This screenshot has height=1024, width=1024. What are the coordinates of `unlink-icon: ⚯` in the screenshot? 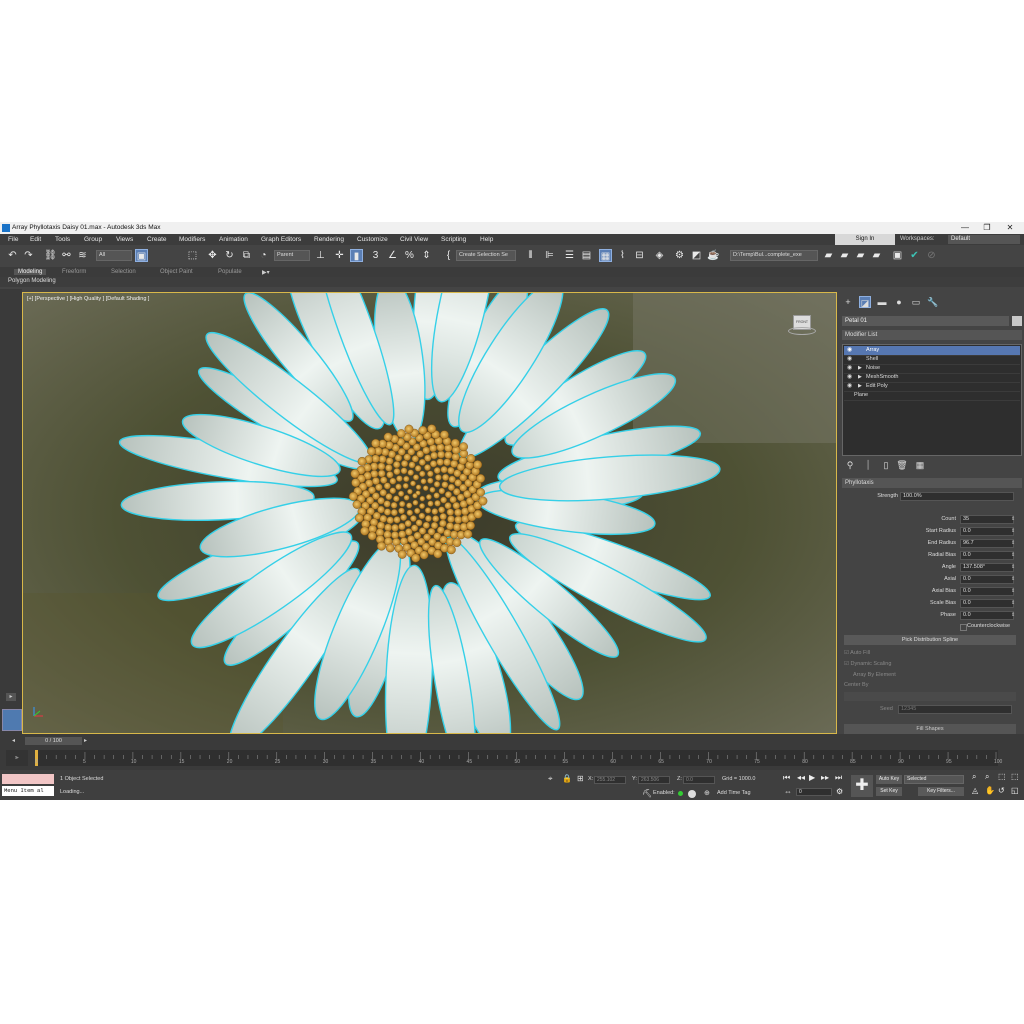 It's located at (66, 255).